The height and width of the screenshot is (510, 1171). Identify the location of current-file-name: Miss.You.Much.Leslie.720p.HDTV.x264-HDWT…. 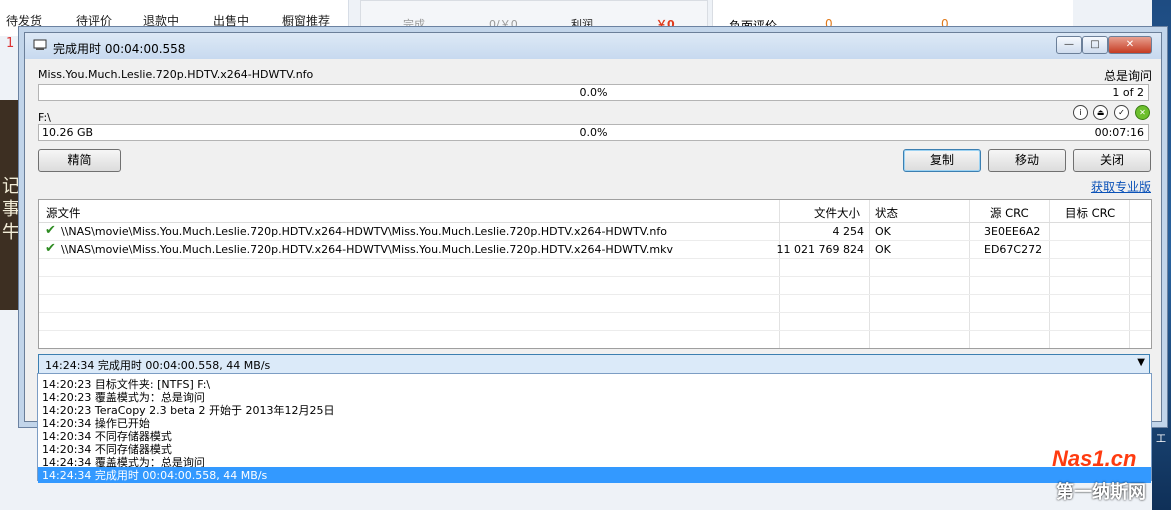
(176, 74).